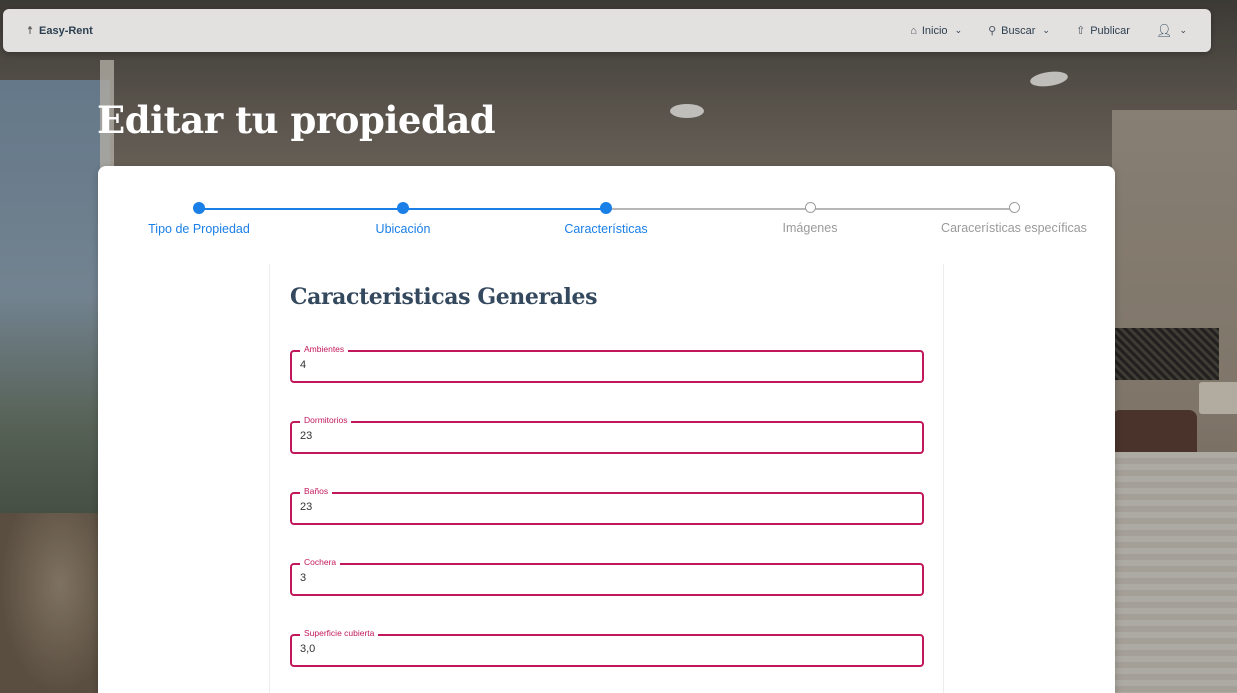  I want to click on step-imagenes: Imágenes, so click(810, 218).